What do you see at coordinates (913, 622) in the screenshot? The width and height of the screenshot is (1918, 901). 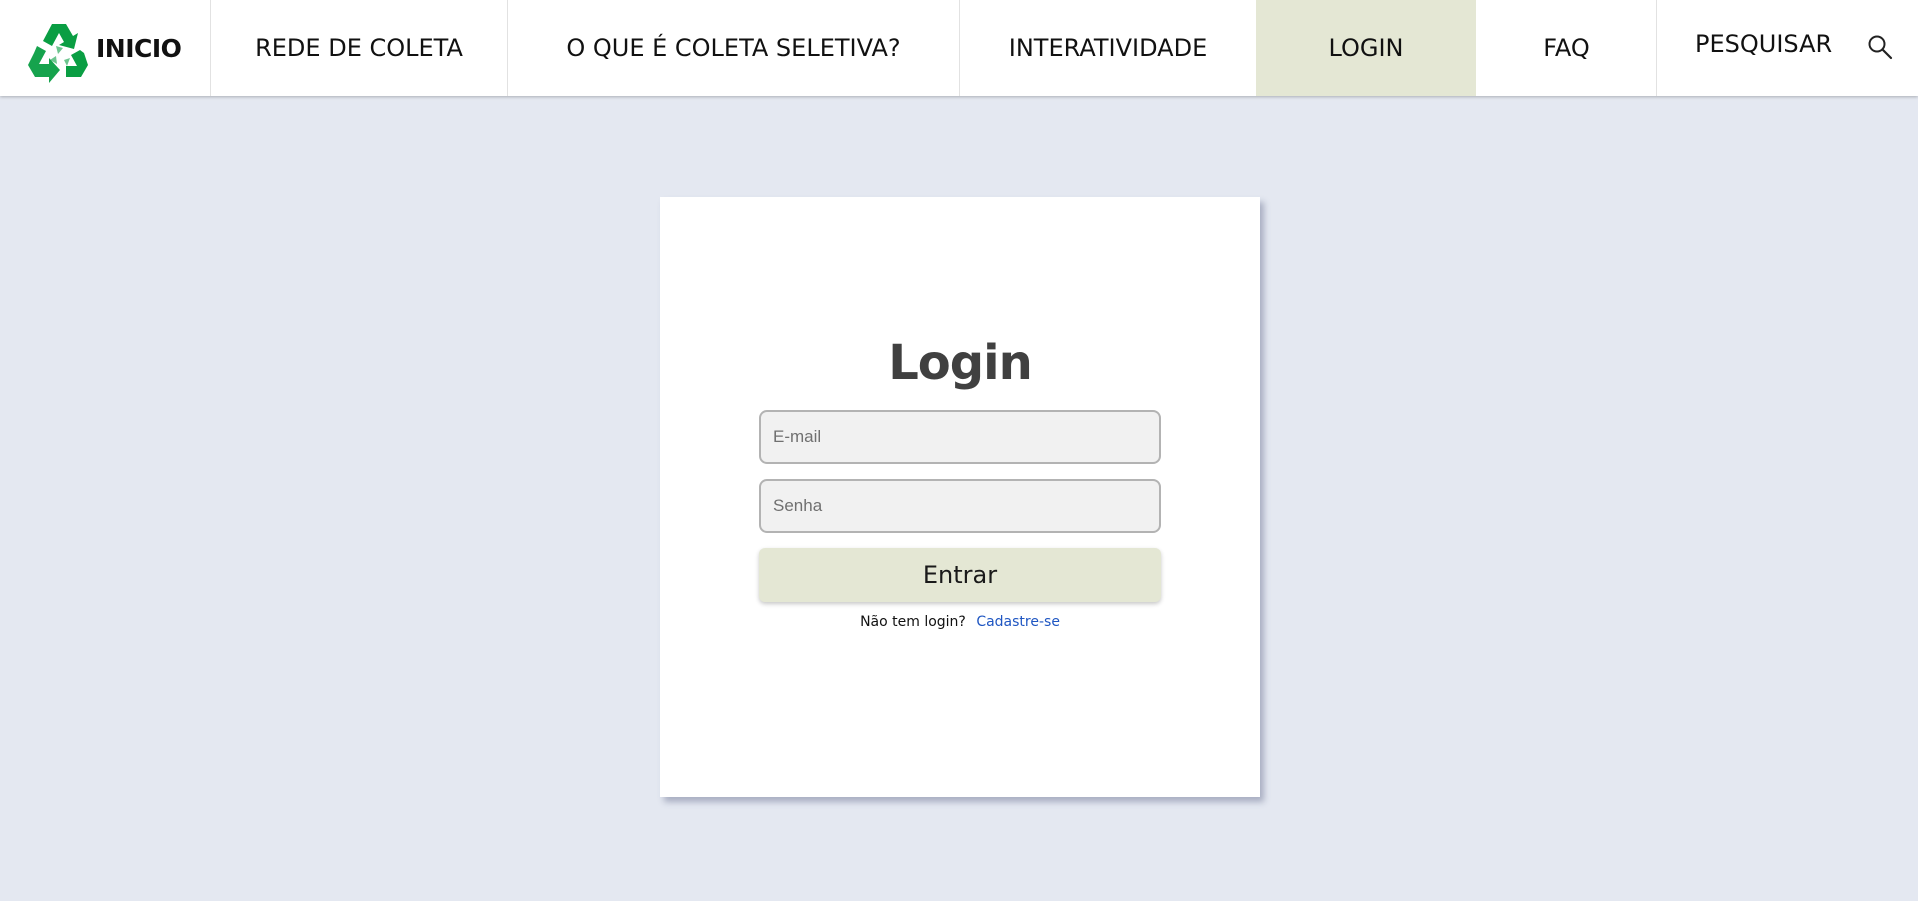 I see `signup-prompt: Não tem login?` at bounding box center [913, 622].